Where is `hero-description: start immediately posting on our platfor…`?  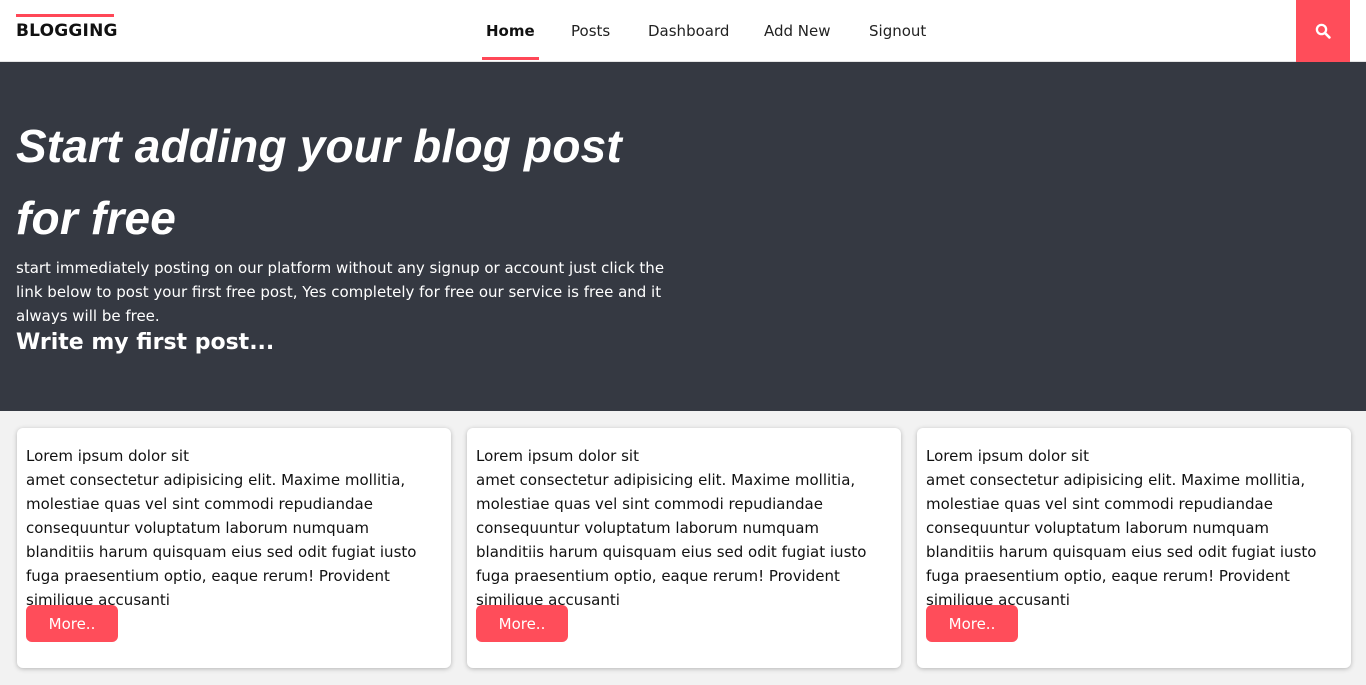
hero-description: start immediately posting on our platfor… is located at coordinates (340, 292).